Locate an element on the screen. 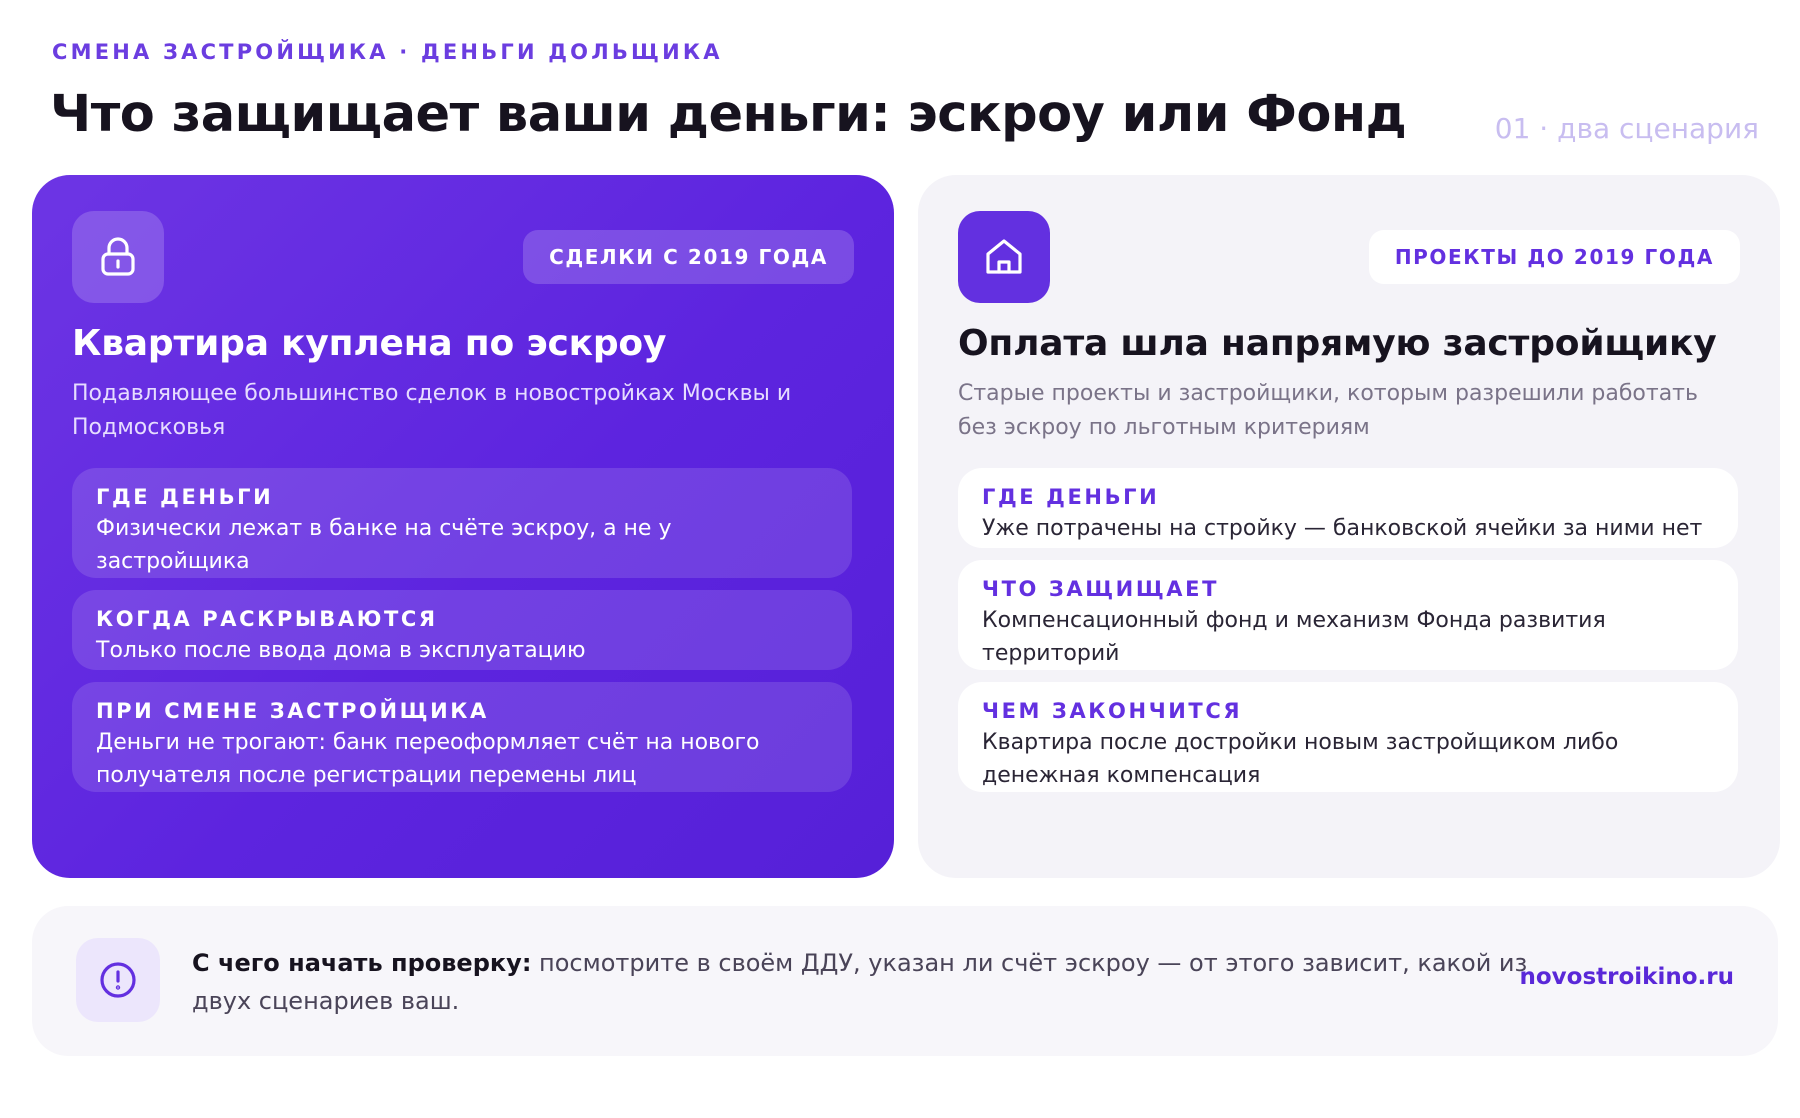  escrow-badge: СДЕЛКИ С 2019 ГОДА is located at coordinates (688, 257).